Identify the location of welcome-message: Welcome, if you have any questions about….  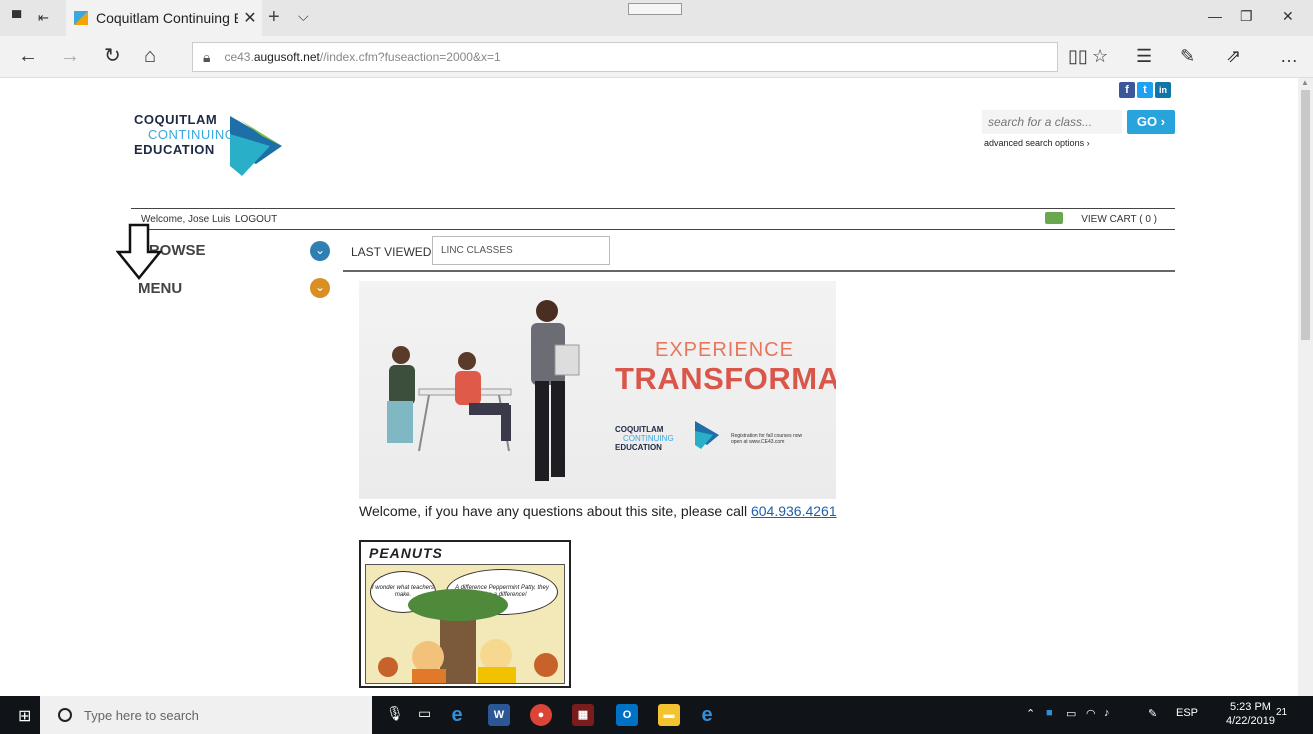
(598, 511).